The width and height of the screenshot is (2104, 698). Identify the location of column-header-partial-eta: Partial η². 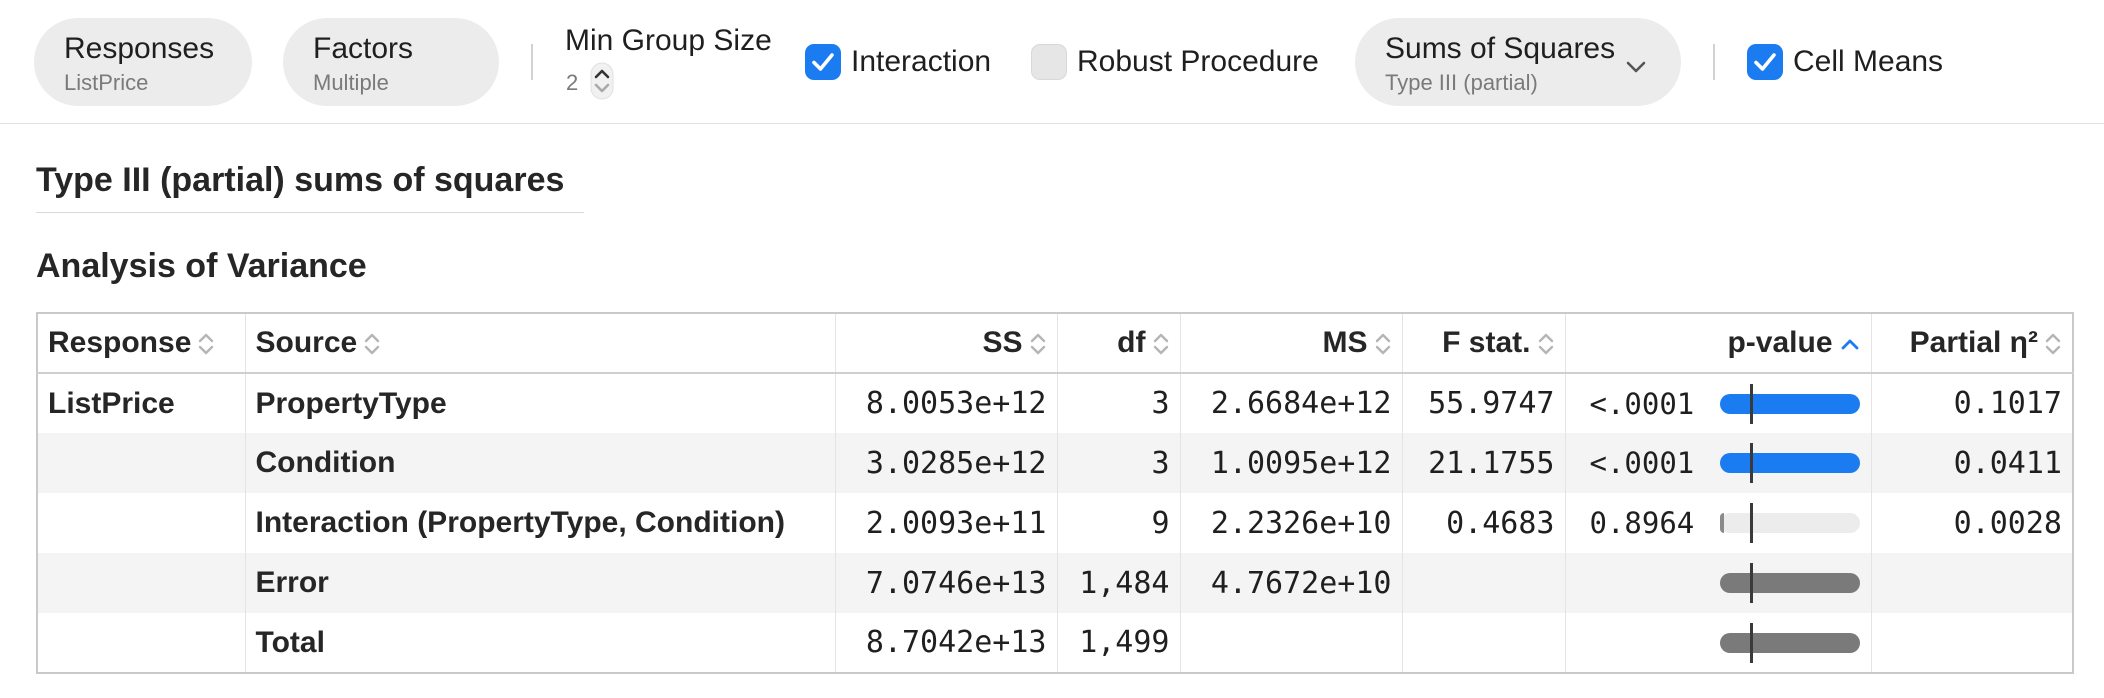
(1971, 343).